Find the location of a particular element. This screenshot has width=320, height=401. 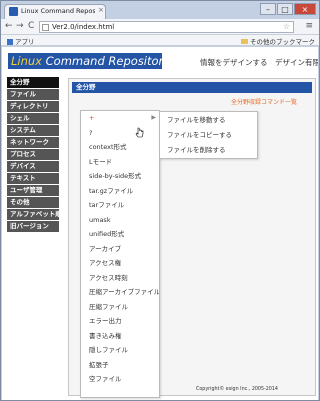

sidebar-item: 旧バージョン is located at coordinates (33, 226).